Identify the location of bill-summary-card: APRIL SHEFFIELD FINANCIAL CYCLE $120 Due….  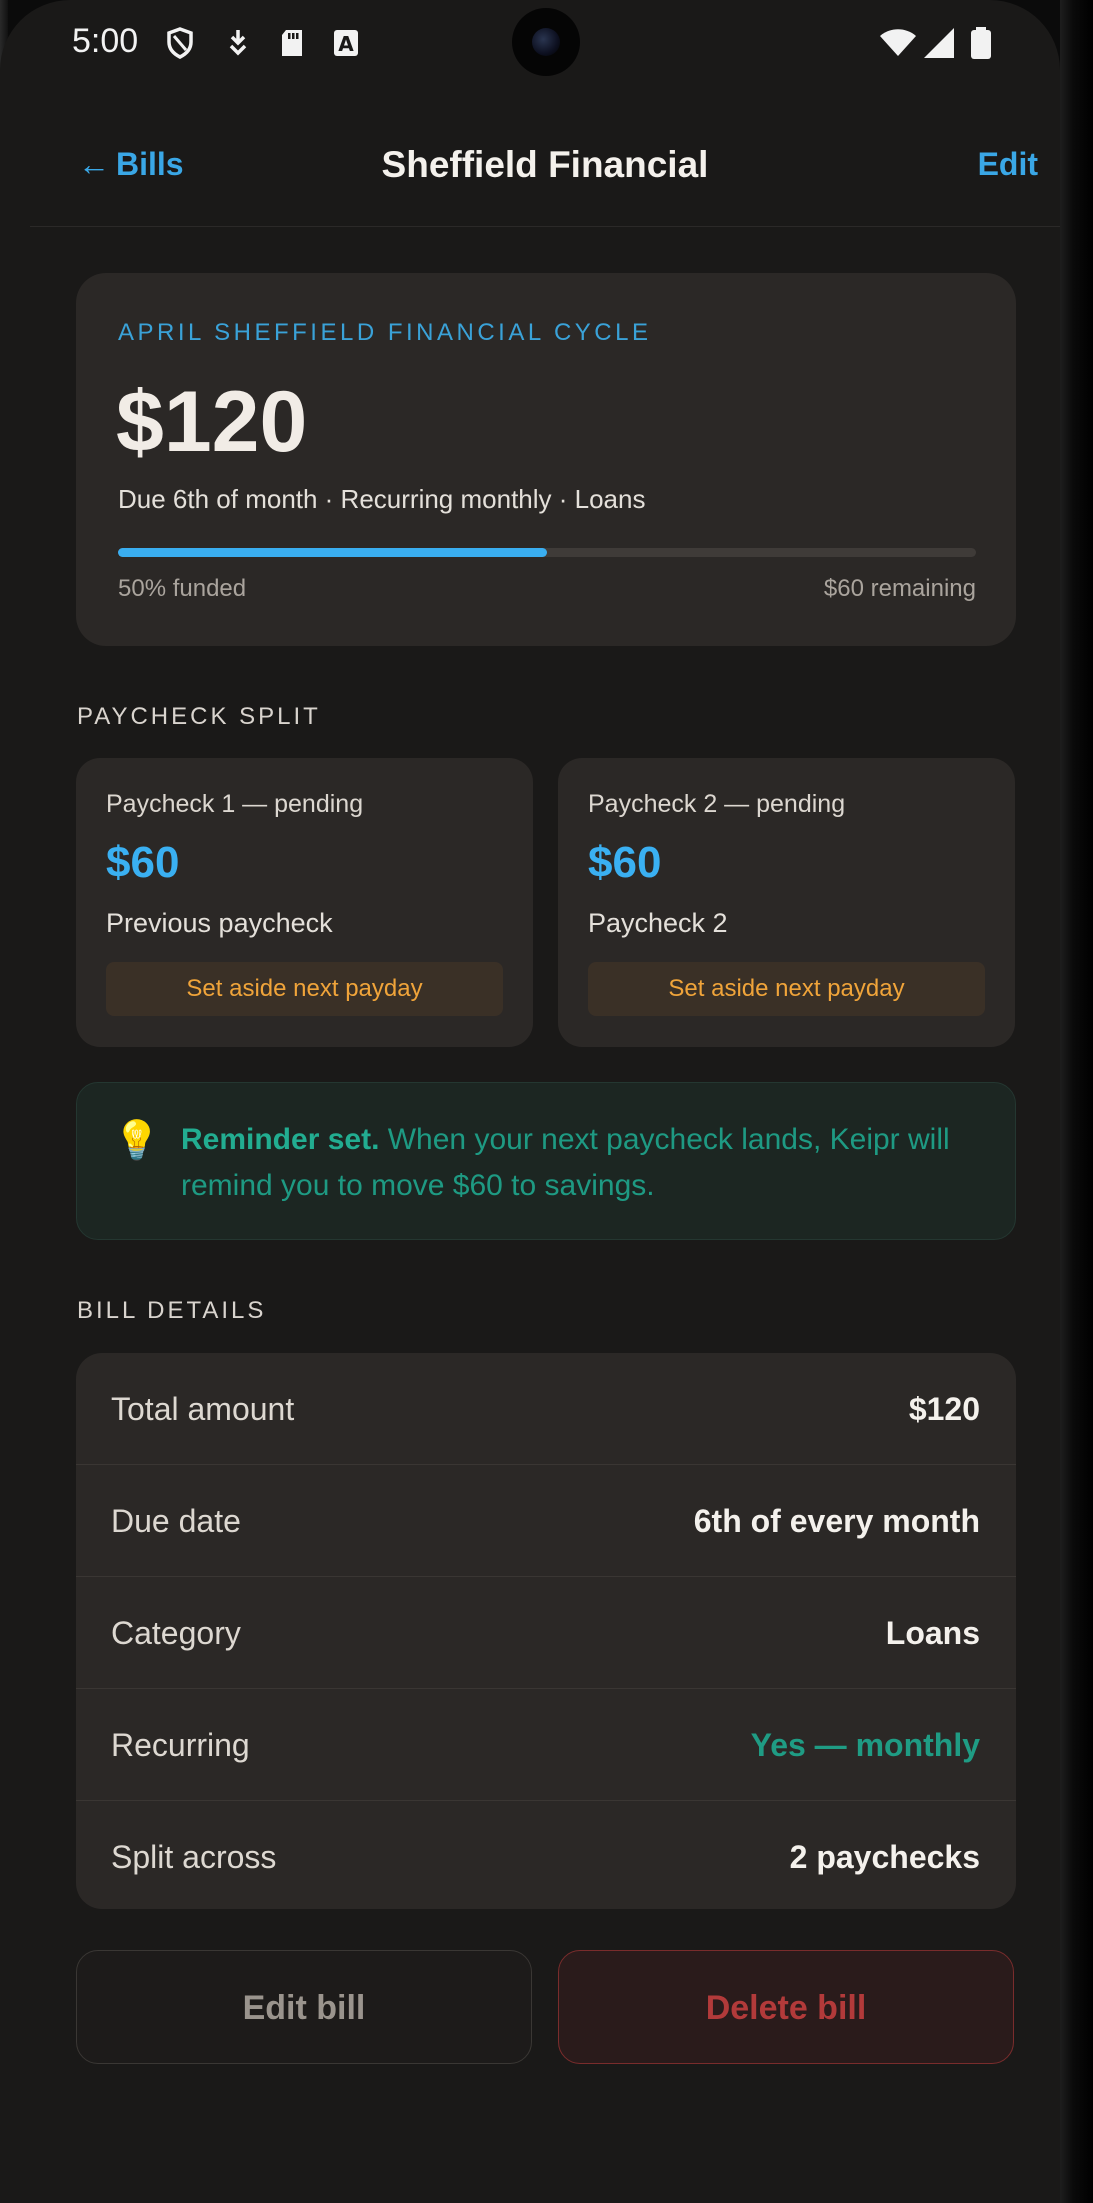
(546, 459).